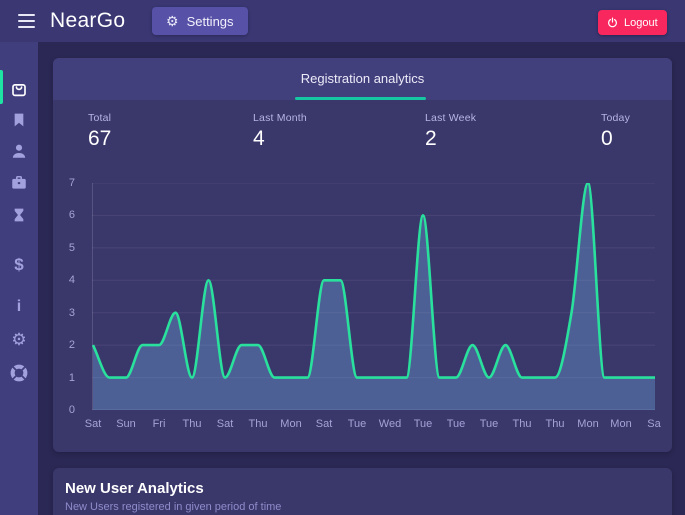 Image resolution: width=685 pixels, height=515 pixels. What do you see at coordinates (522, 424) in the screenshot?
I see `x-tick-label-13: Thu` at bounding box center [522, 424].